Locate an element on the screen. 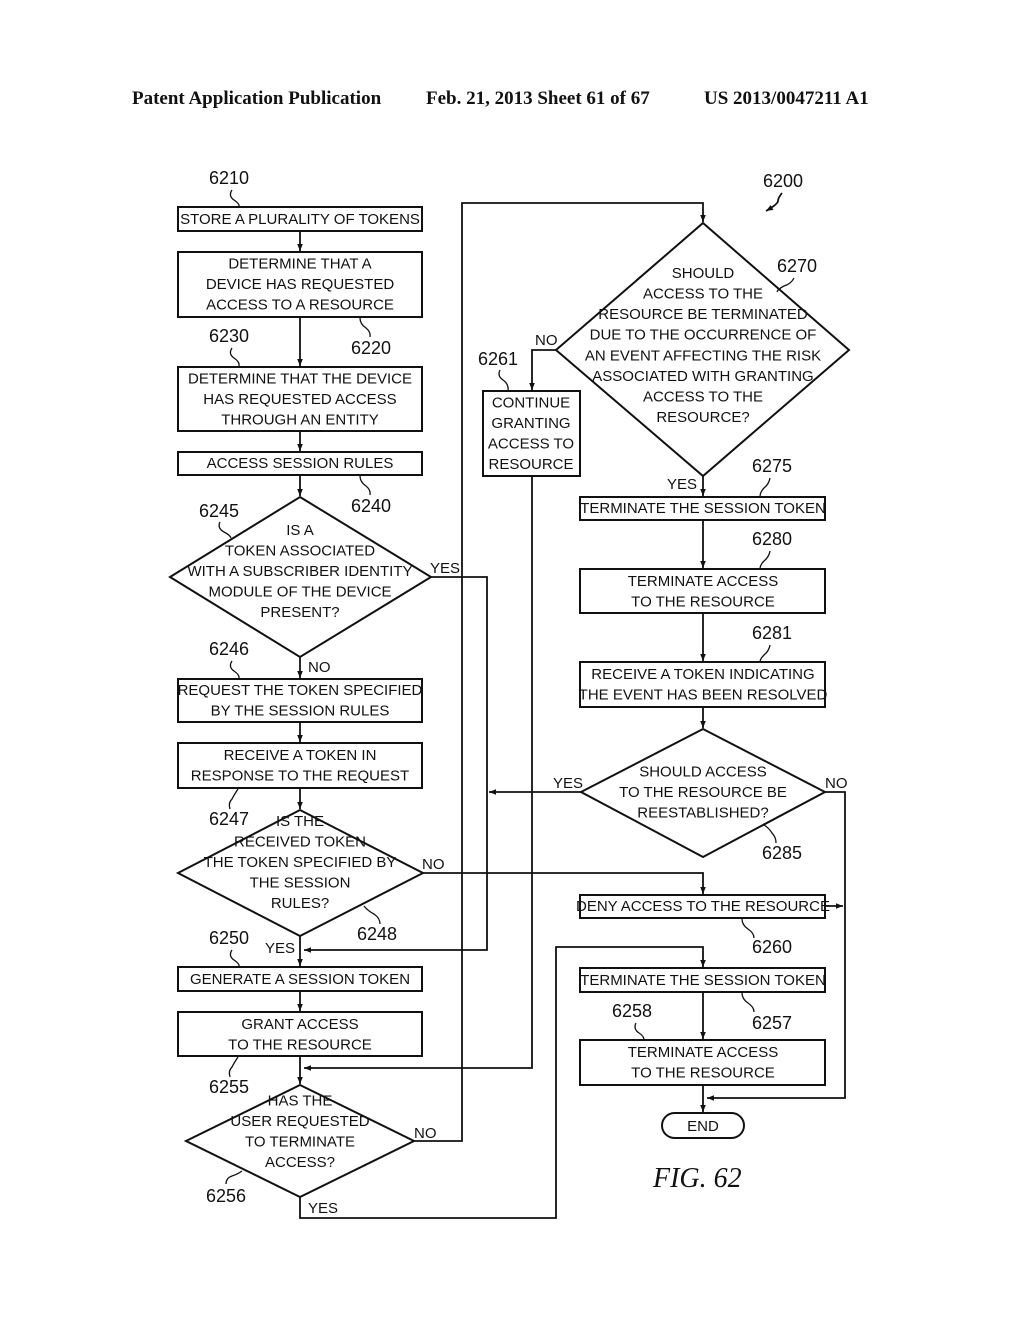  node-text-line: ACCESS SESSION RULES is located at coordinates (300, 463).